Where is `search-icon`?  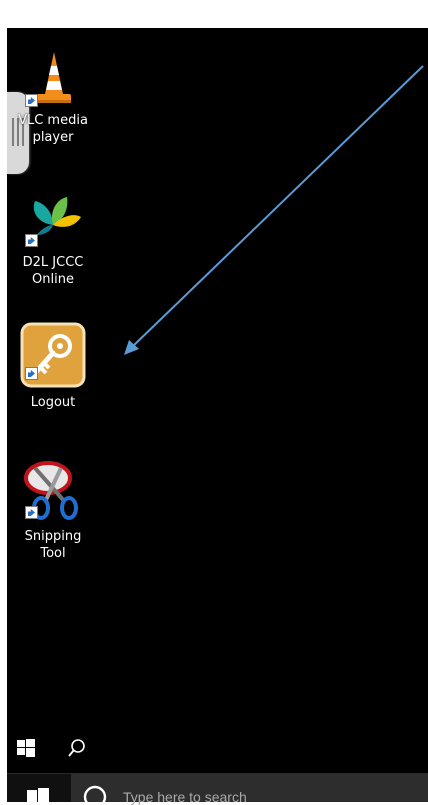 search-icon is located at coordinates (95, 793).